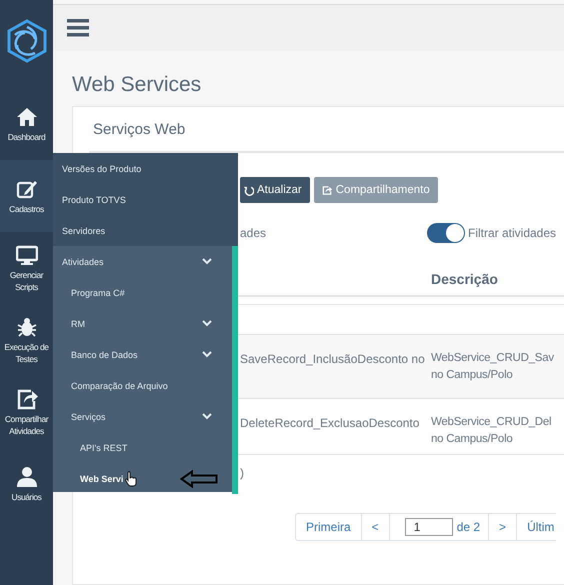 The width and height of the screenshot is (564, 585). Describe the element at coordinates (78, 28) in the screenshot. I see `menu-icon` at that location.